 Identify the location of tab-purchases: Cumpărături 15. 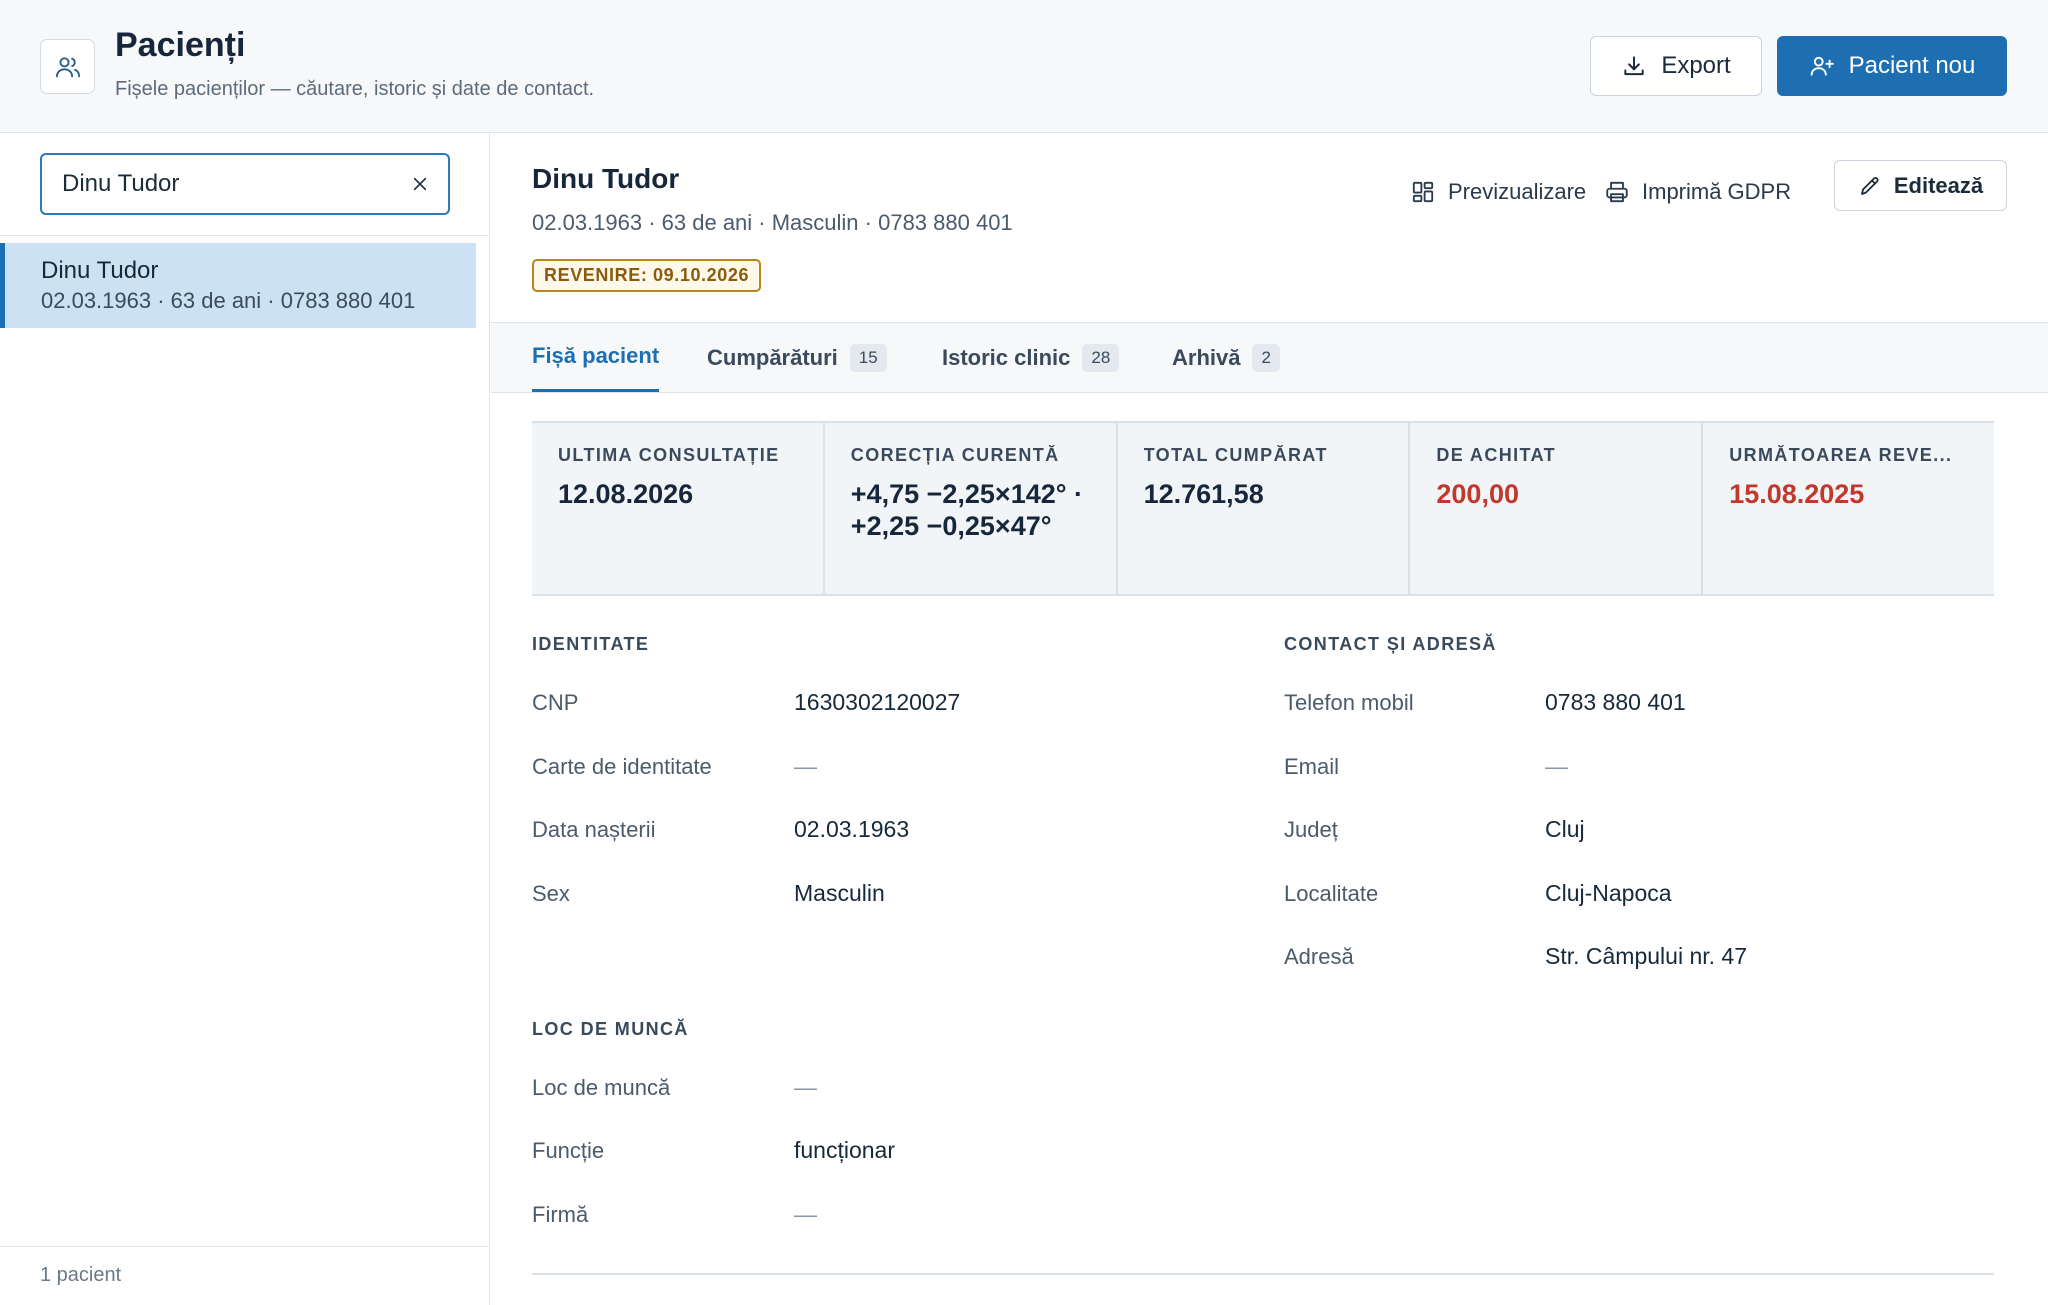
(797, 357).